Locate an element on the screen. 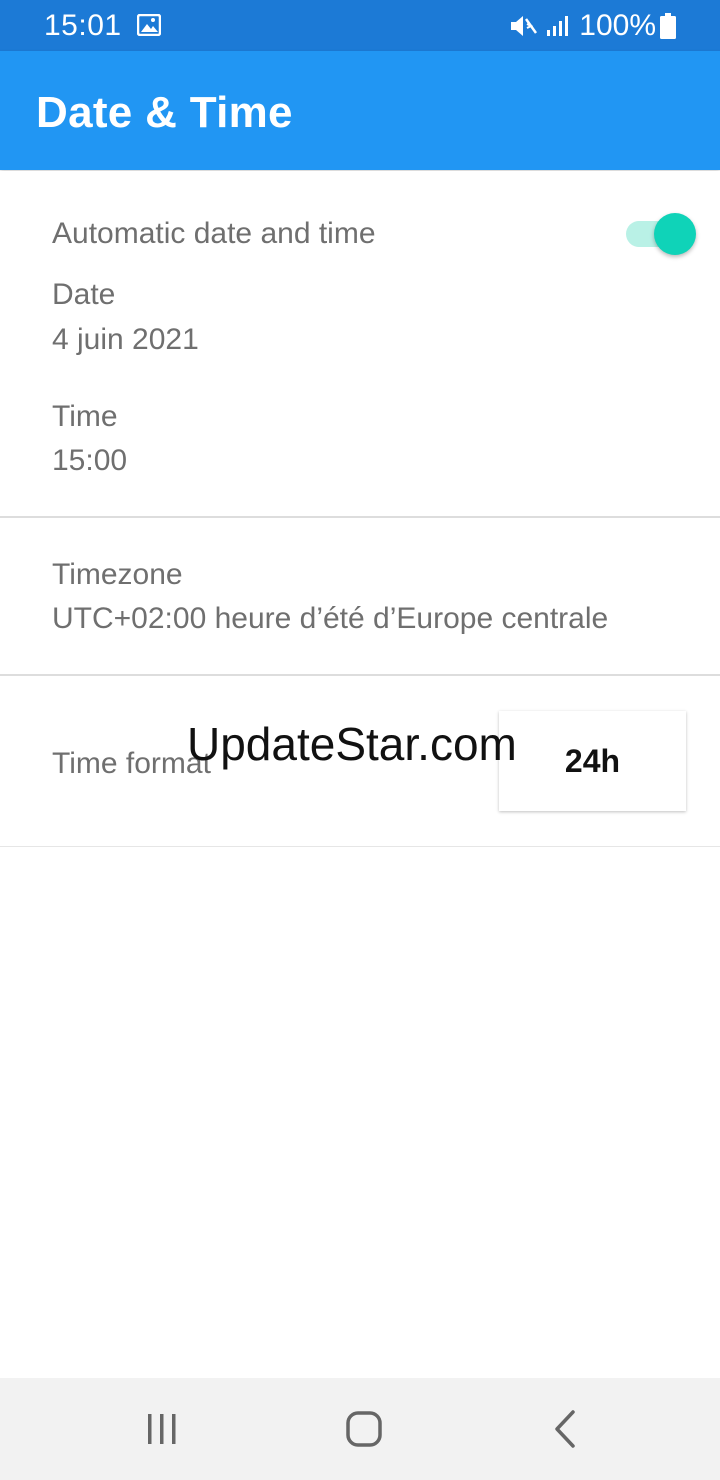  automatic-date-time-toggle is located at coordinates (660, 234).